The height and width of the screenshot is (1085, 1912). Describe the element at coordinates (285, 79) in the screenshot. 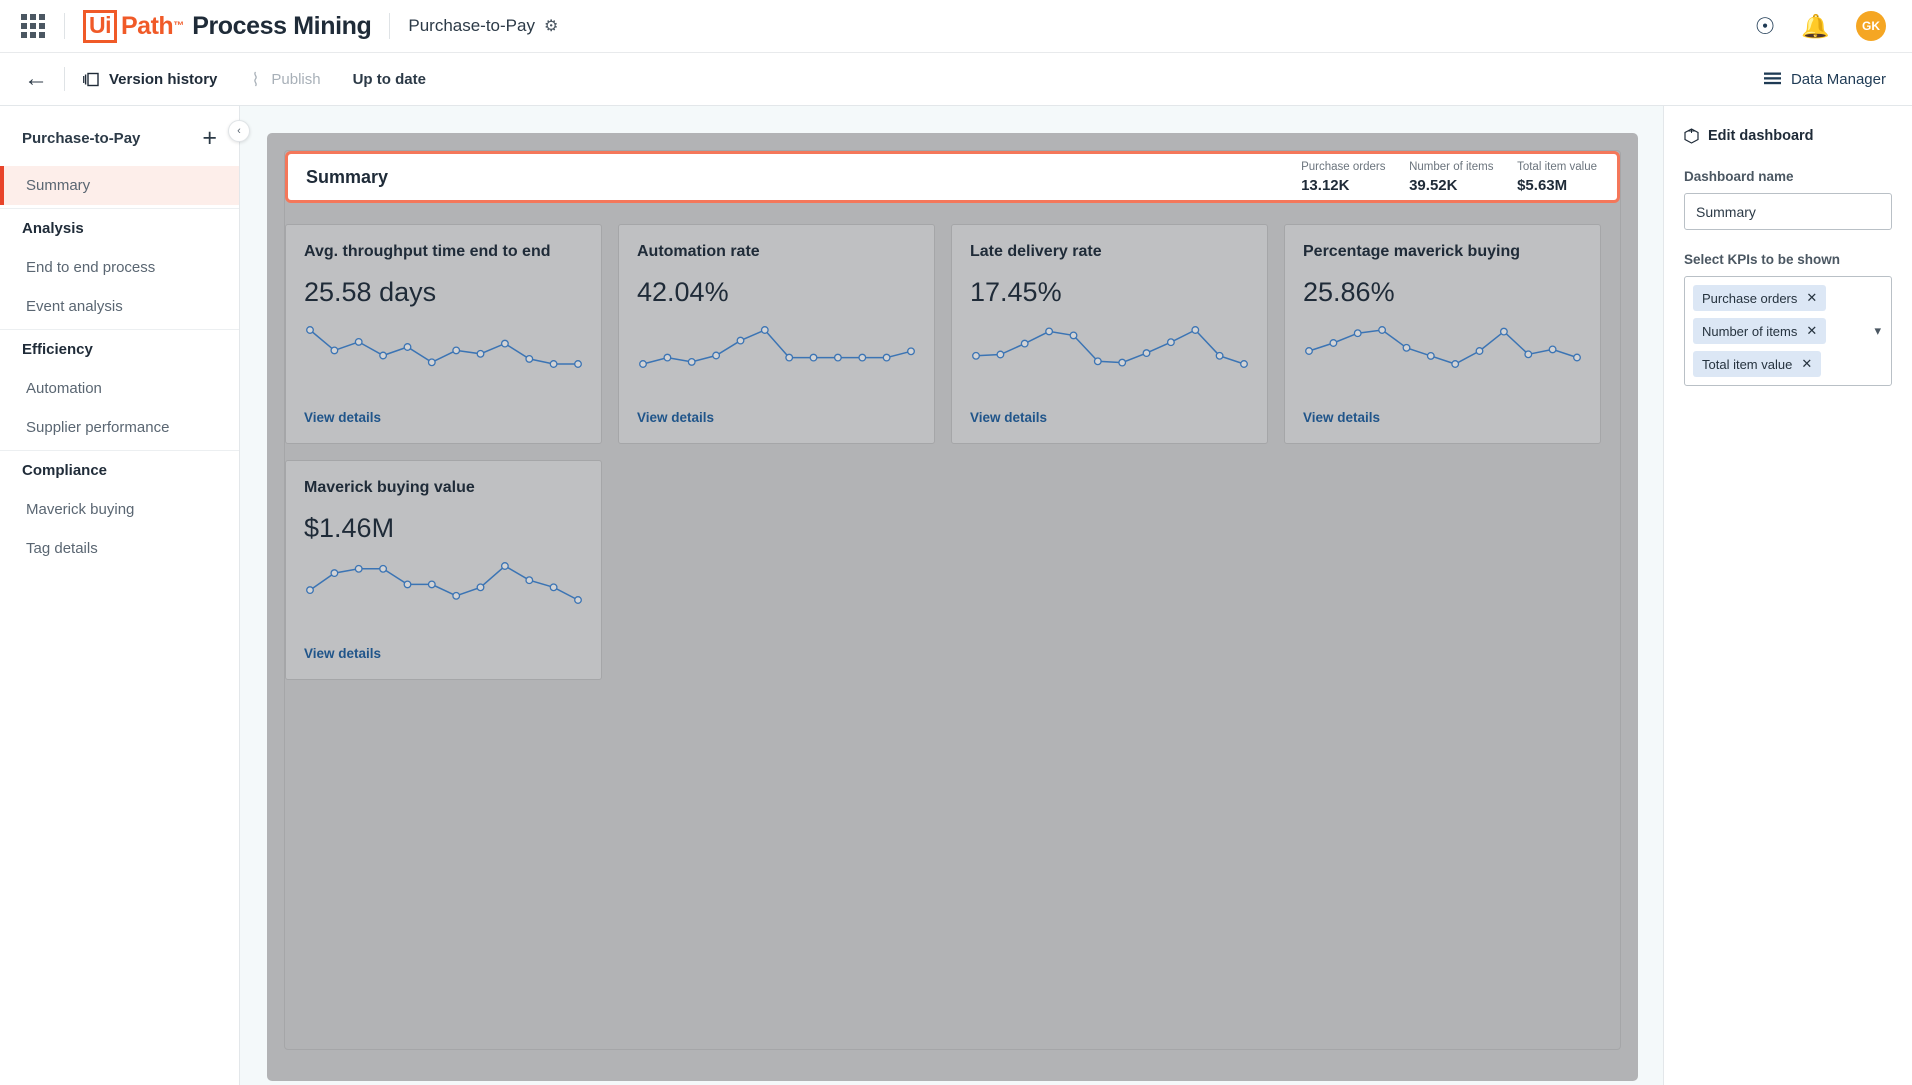

I see `publish-button: Publish` at that location.